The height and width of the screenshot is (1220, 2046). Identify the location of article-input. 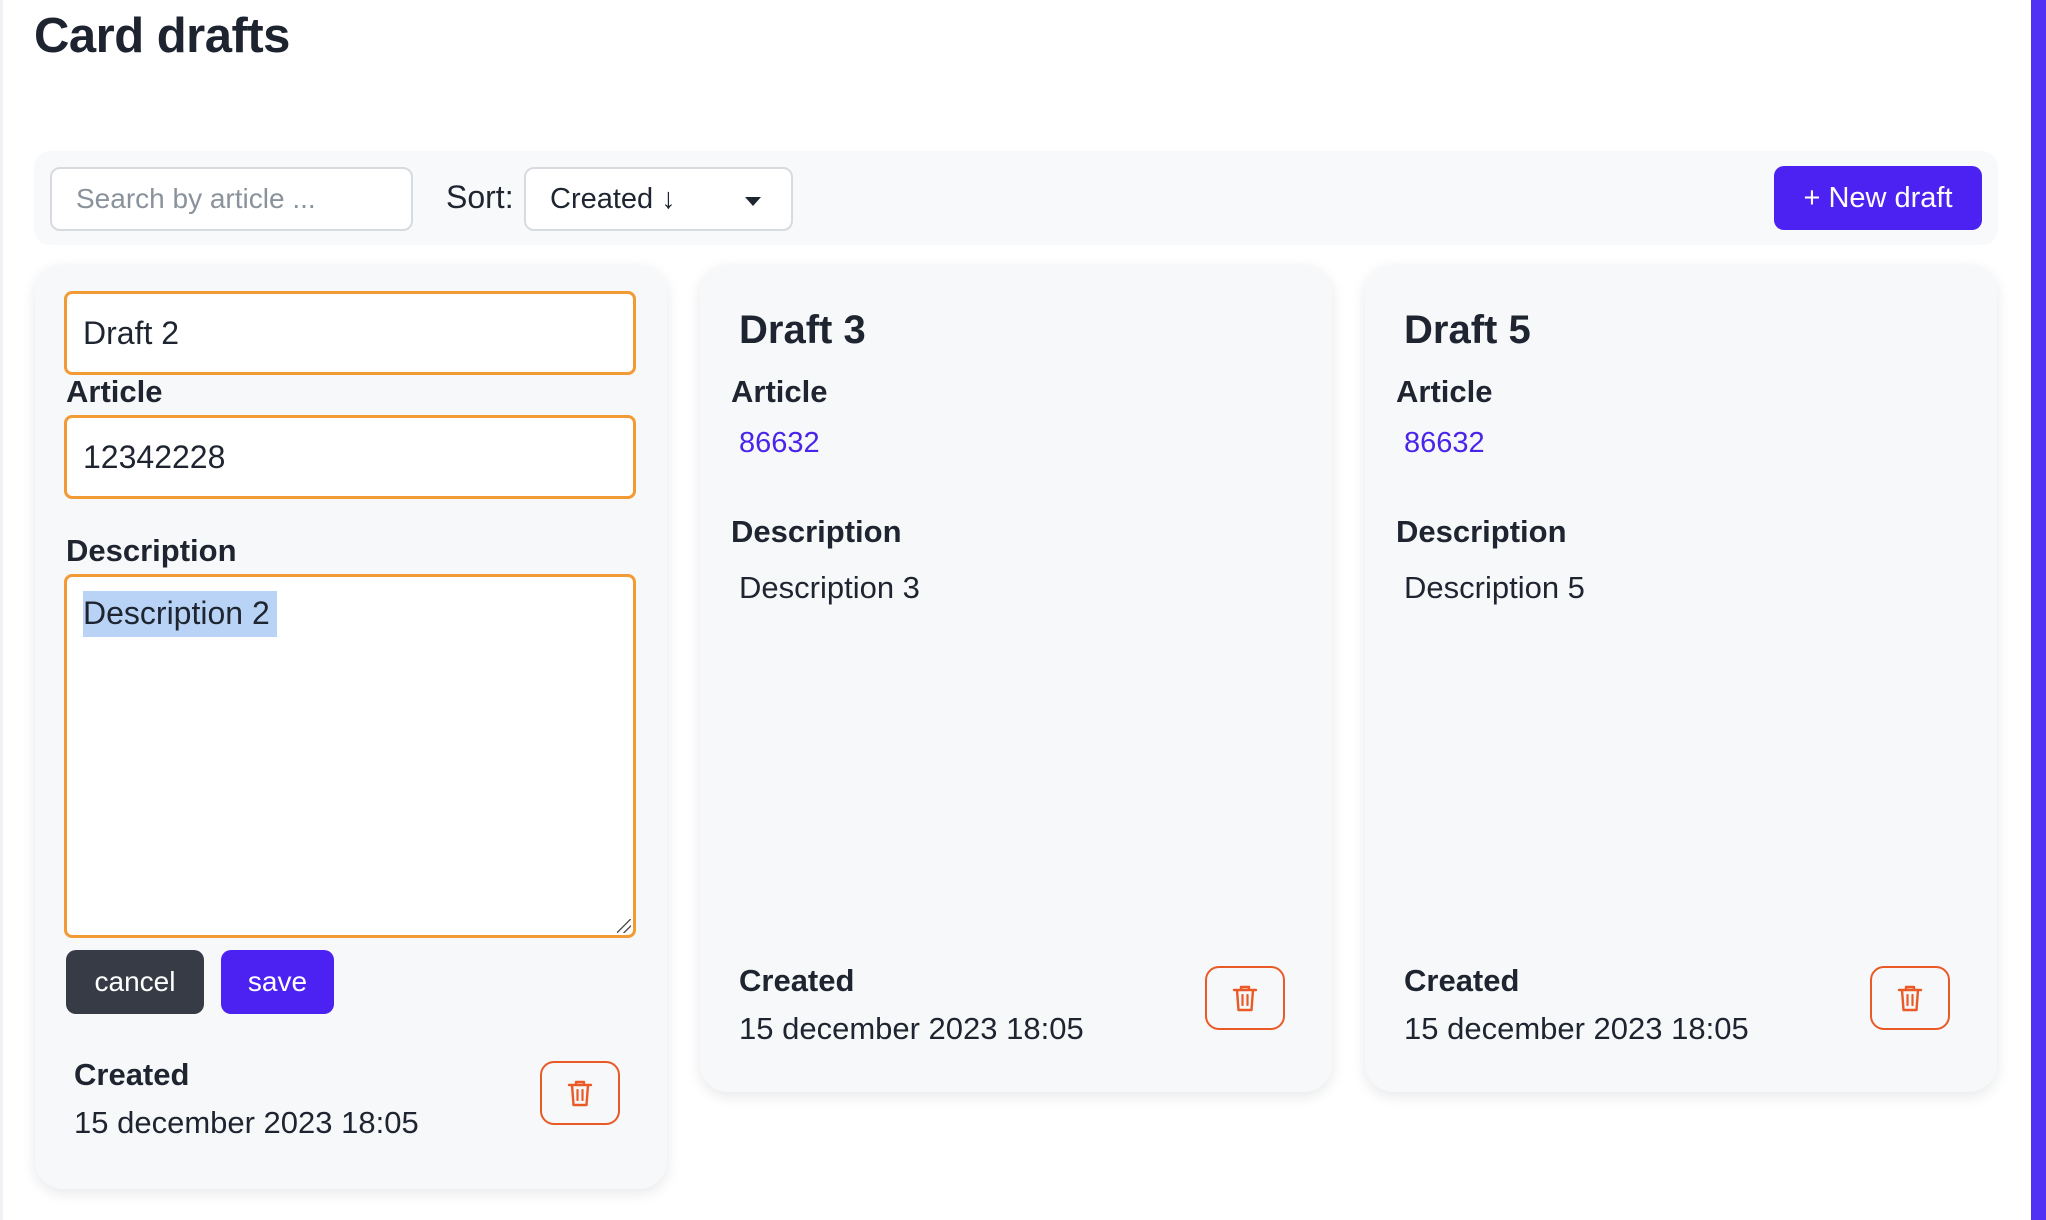
(350, 457).